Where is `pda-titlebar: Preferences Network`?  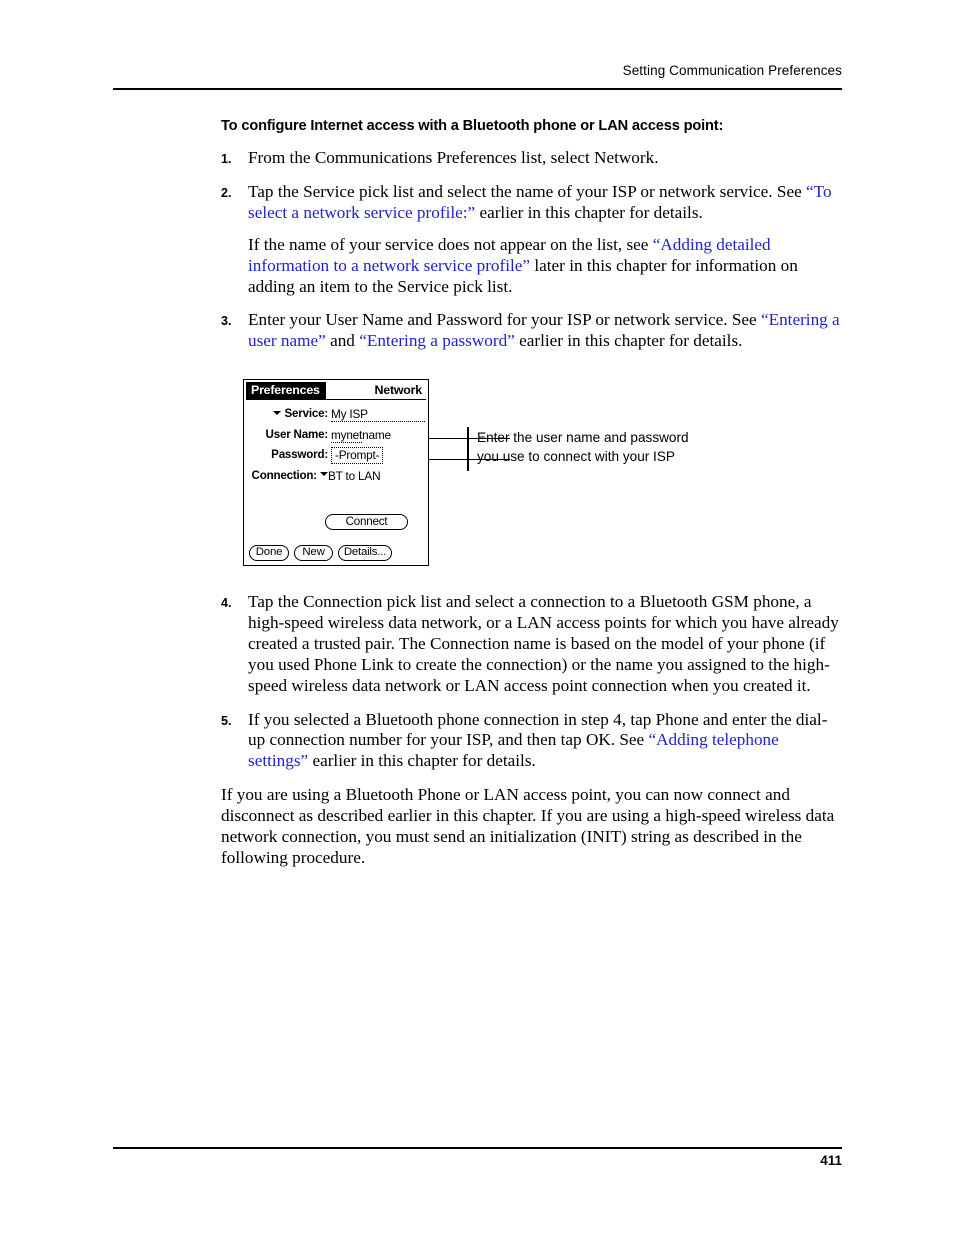 pda-titlebar: Preferences Network is located at coordinates (336, 390).